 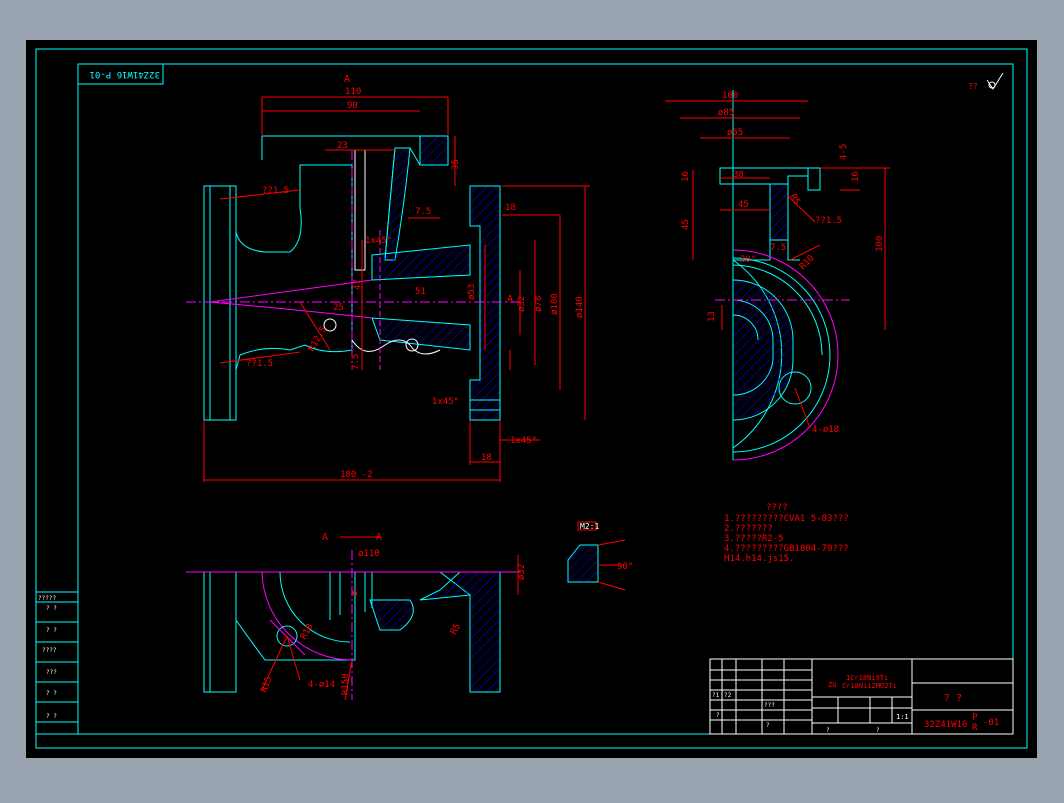 I want to click on title-cell-3: ???, so click(x=769, y=705).